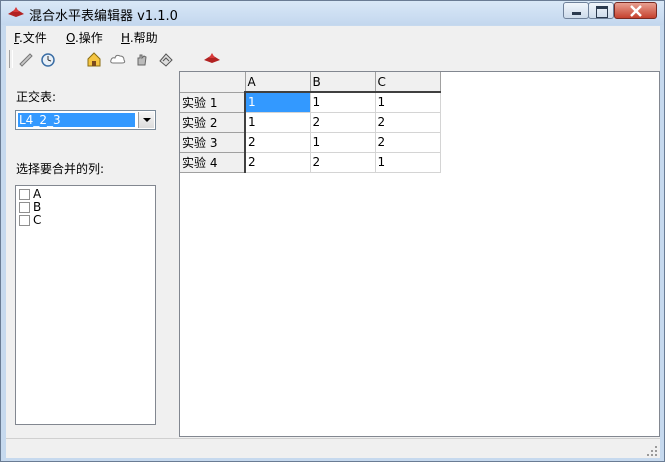  Describe the element at coordinates (125, 38) in the screenshot. I see `menu-help-key: H` at that location.